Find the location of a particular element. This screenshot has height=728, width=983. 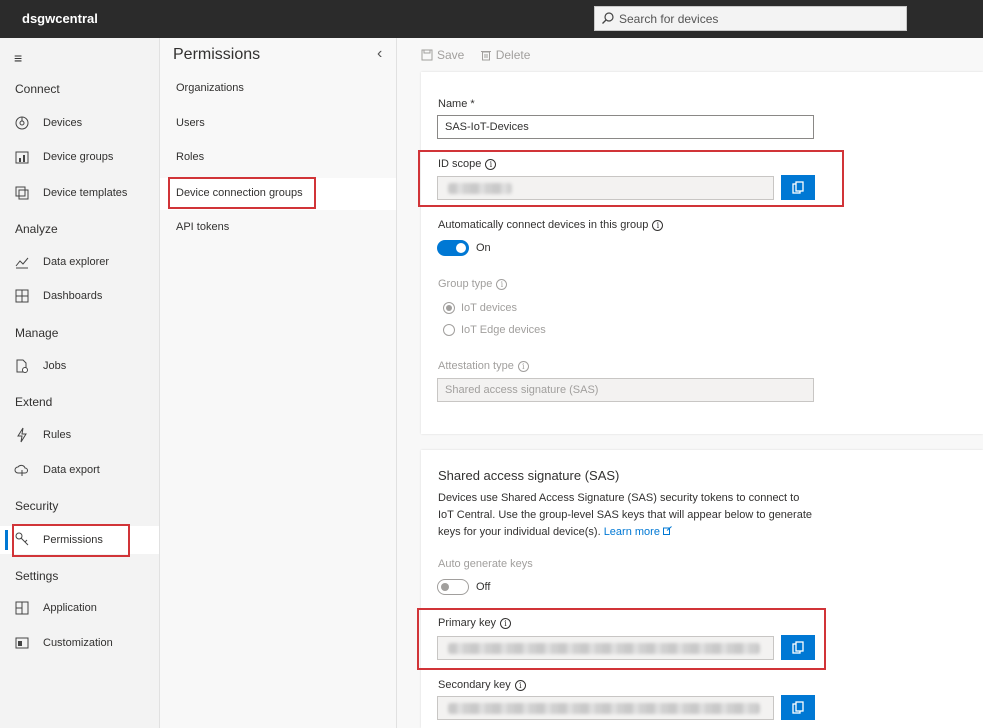

app-title: dsgwcentral is located at coordinates (60, 18).